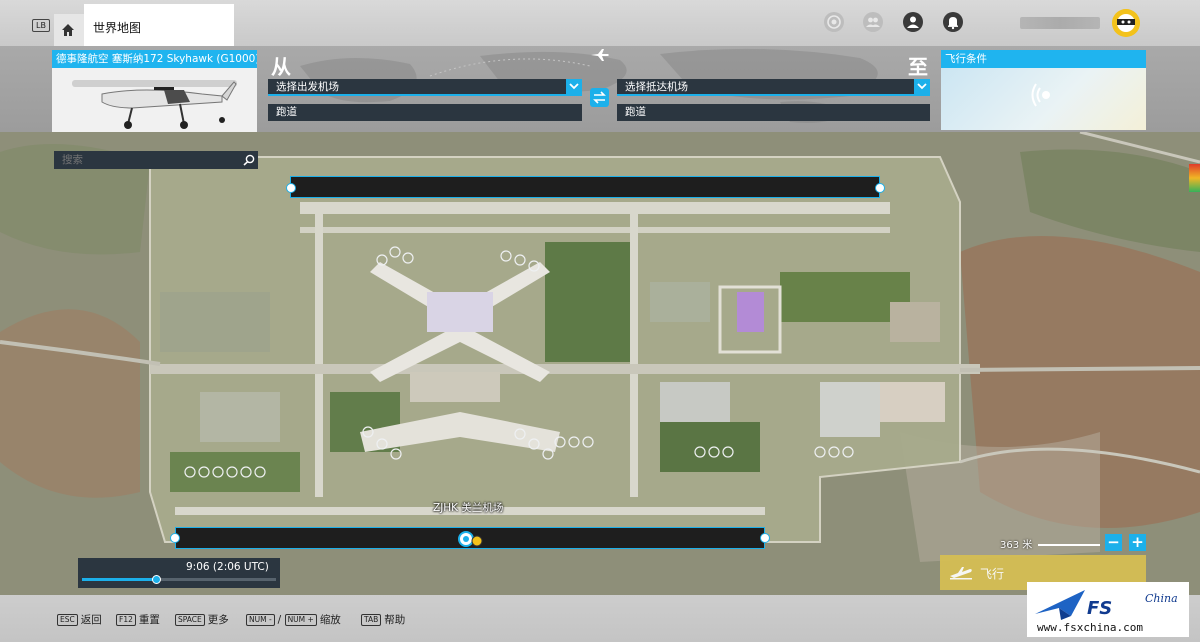 This screenshot has width=1200, height=642. What do you see at coordinates (992, 574) in the screenshot?
I see `fly-button-label: 飞行` at bounding box center [992, 574].